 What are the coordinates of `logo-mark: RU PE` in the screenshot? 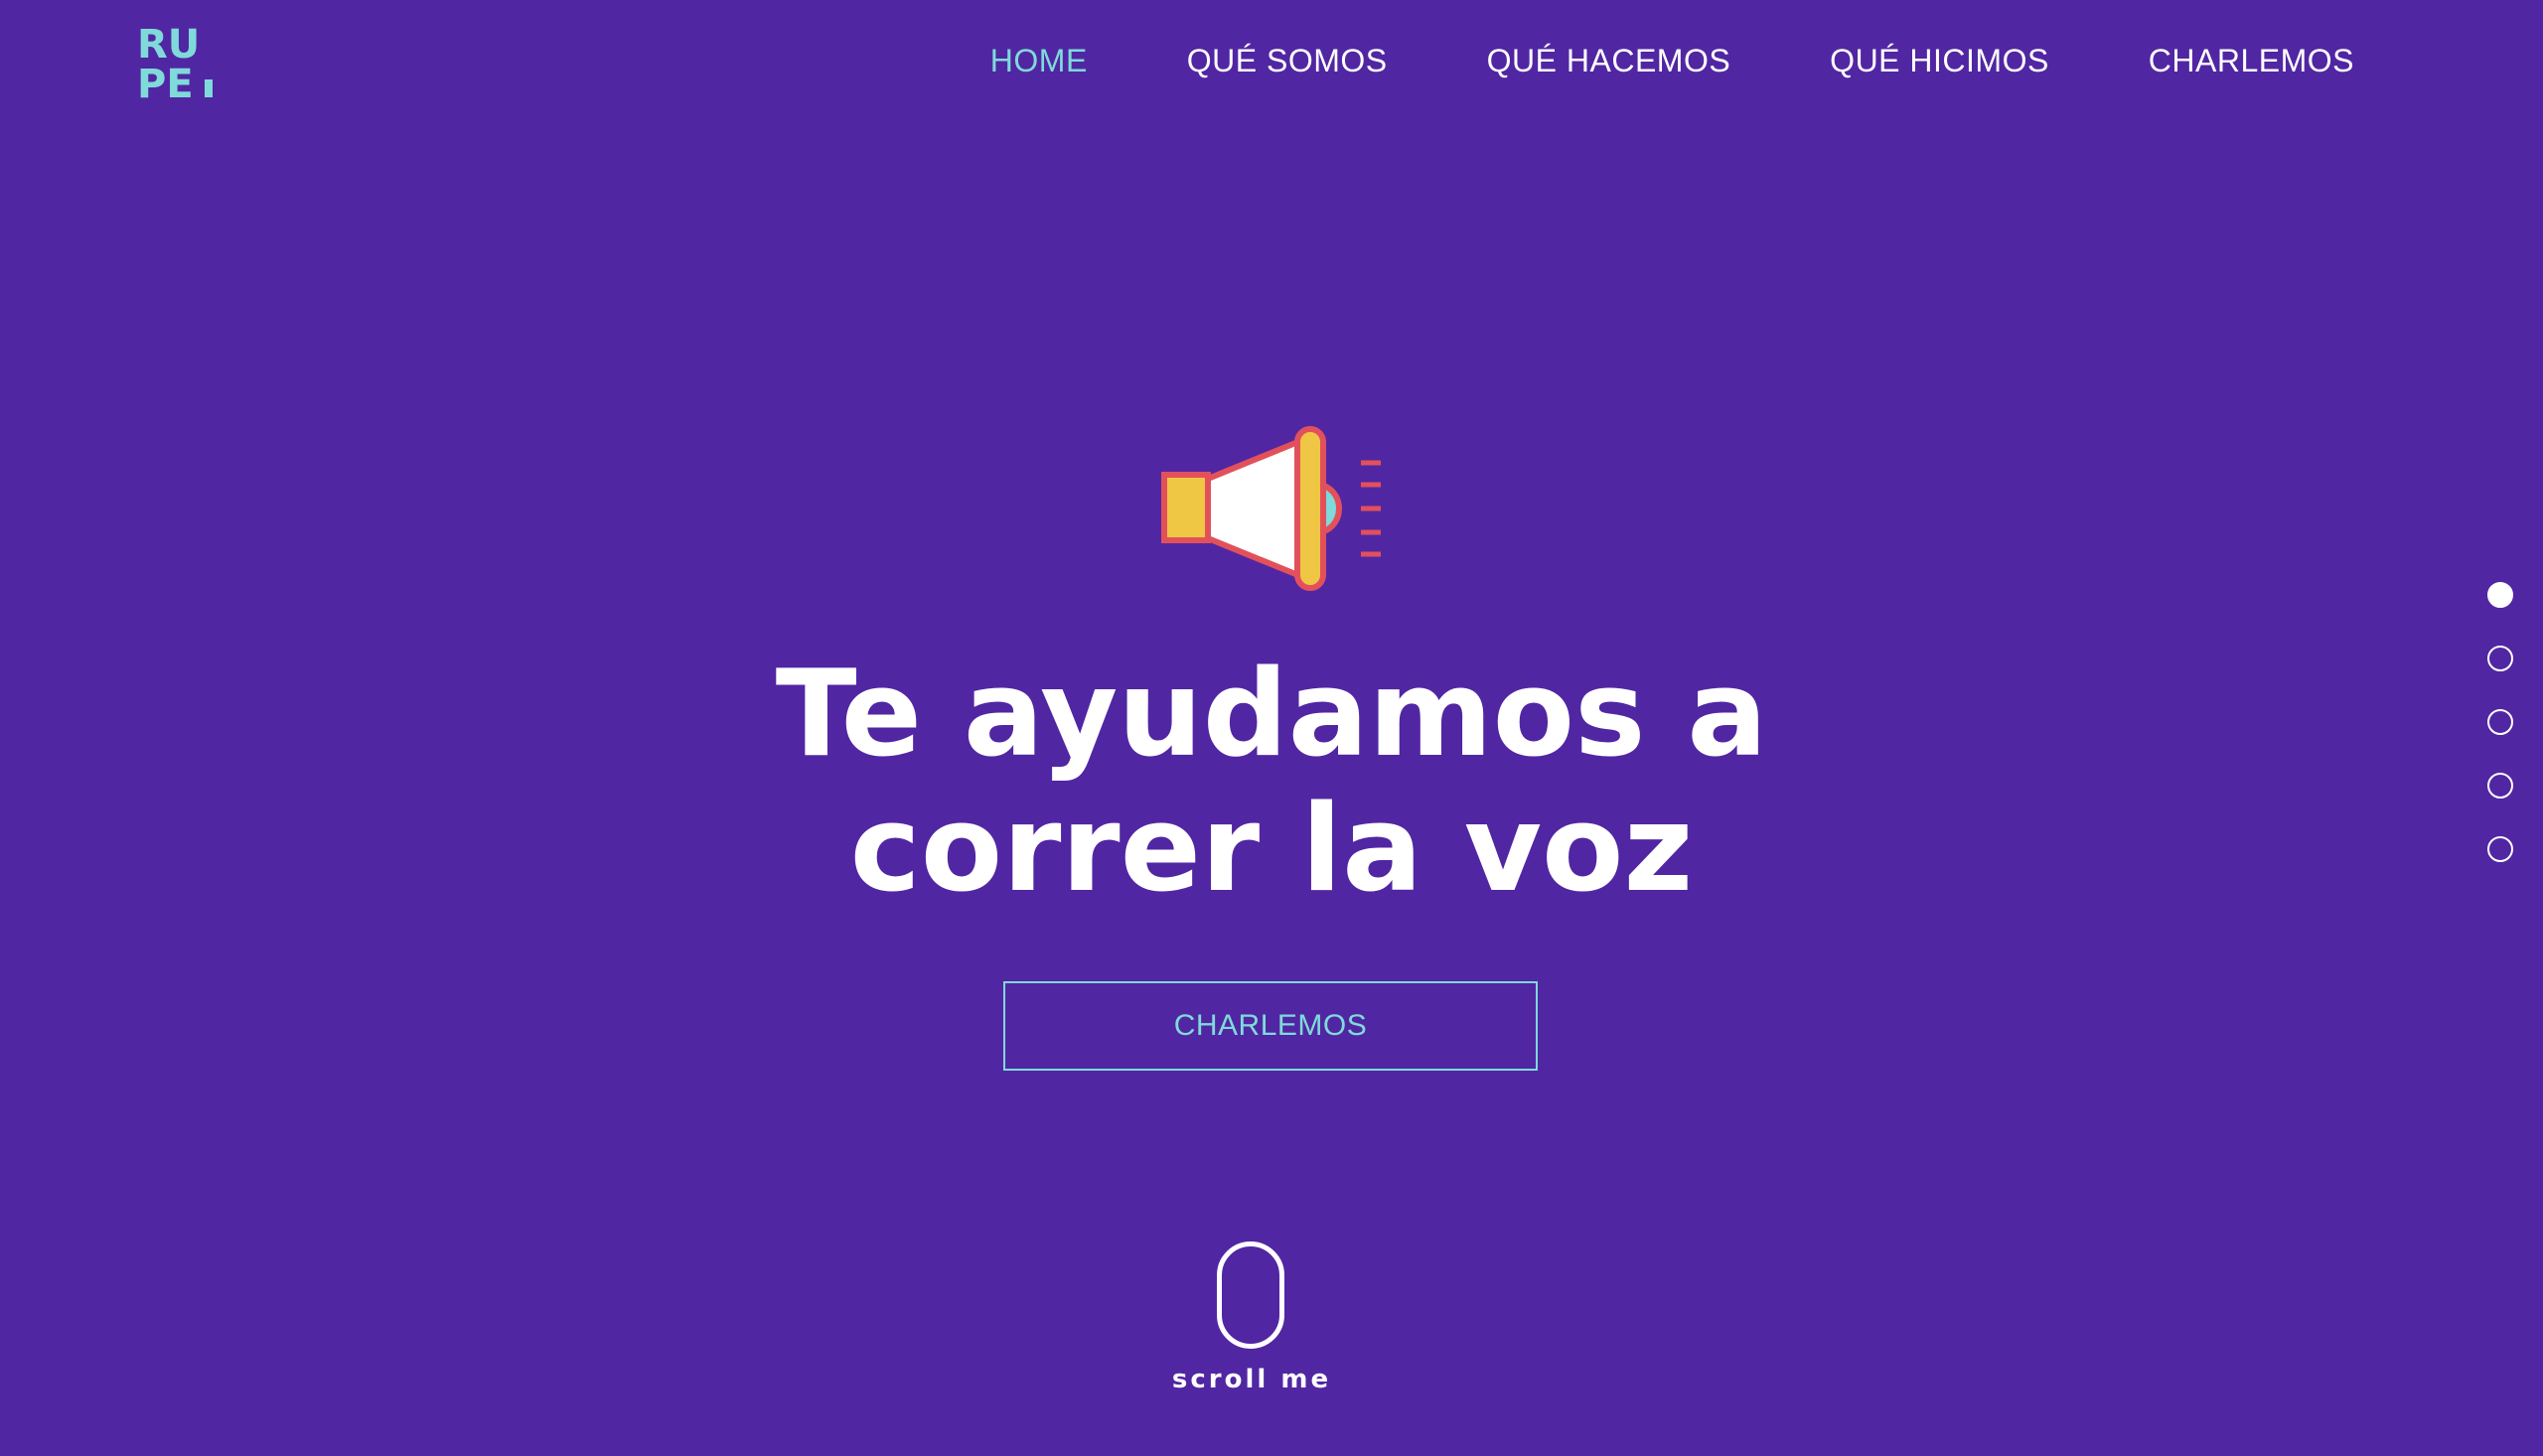 It's located at (175, 61).